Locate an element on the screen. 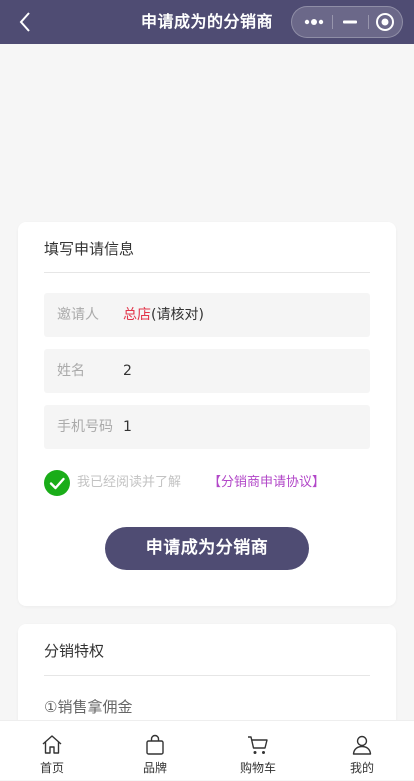  tab-mine: 我的 is located at coordinates (362, 751).